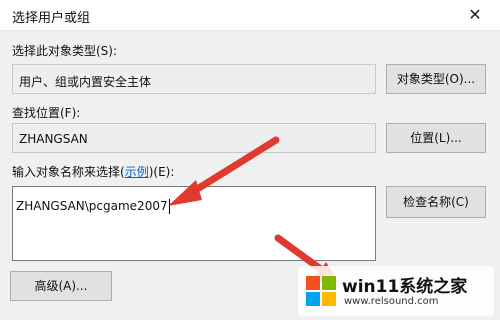 The height and width of the screenshot is (320, 500). Describe the element at coordinates (224, 171) in the screenshot. I see `arrow-to-input-icon` at that location.